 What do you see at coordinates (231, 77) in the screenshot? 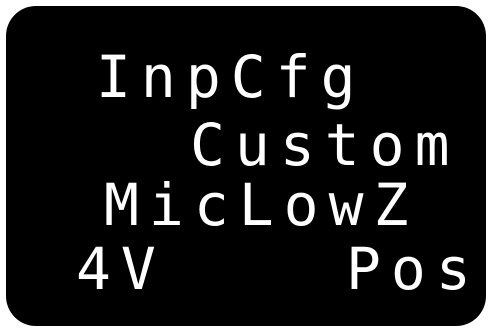
I see `menu-title: InpCfg` at bounding box center [231, 77].